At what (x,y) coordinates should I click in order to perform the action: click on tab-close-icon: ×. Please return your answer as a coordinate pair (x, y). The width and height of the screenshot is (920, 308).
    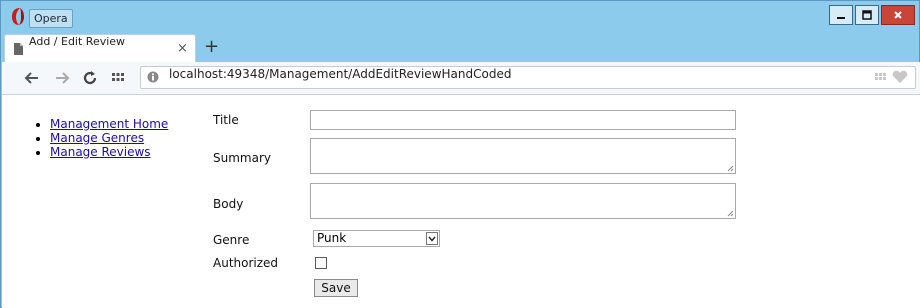
    Looking at the image, I should click on (182, 48).